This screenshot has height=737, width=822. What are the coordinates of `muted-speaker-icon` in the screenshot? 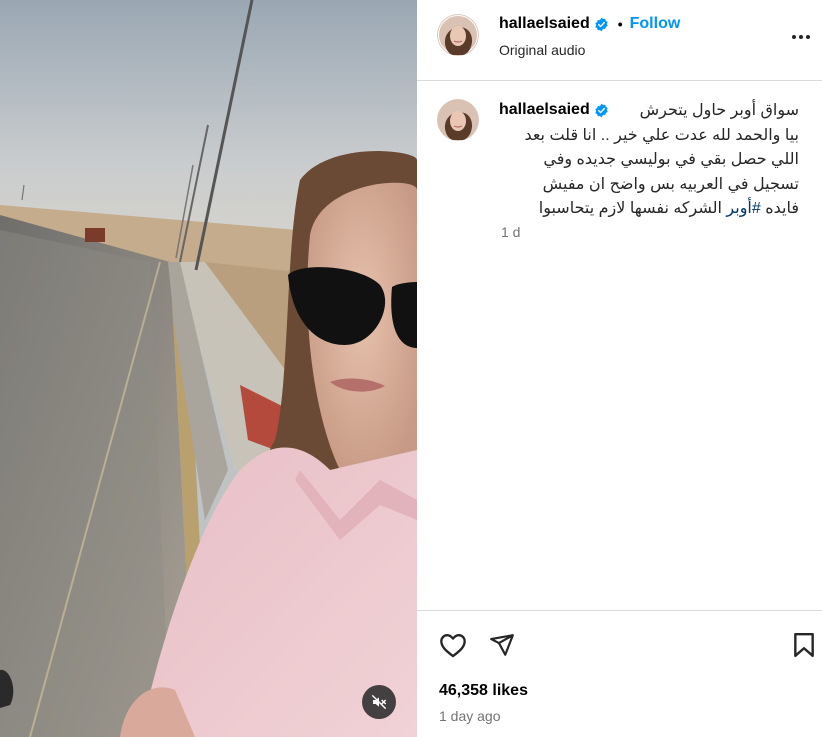 It's located at (379, 702).